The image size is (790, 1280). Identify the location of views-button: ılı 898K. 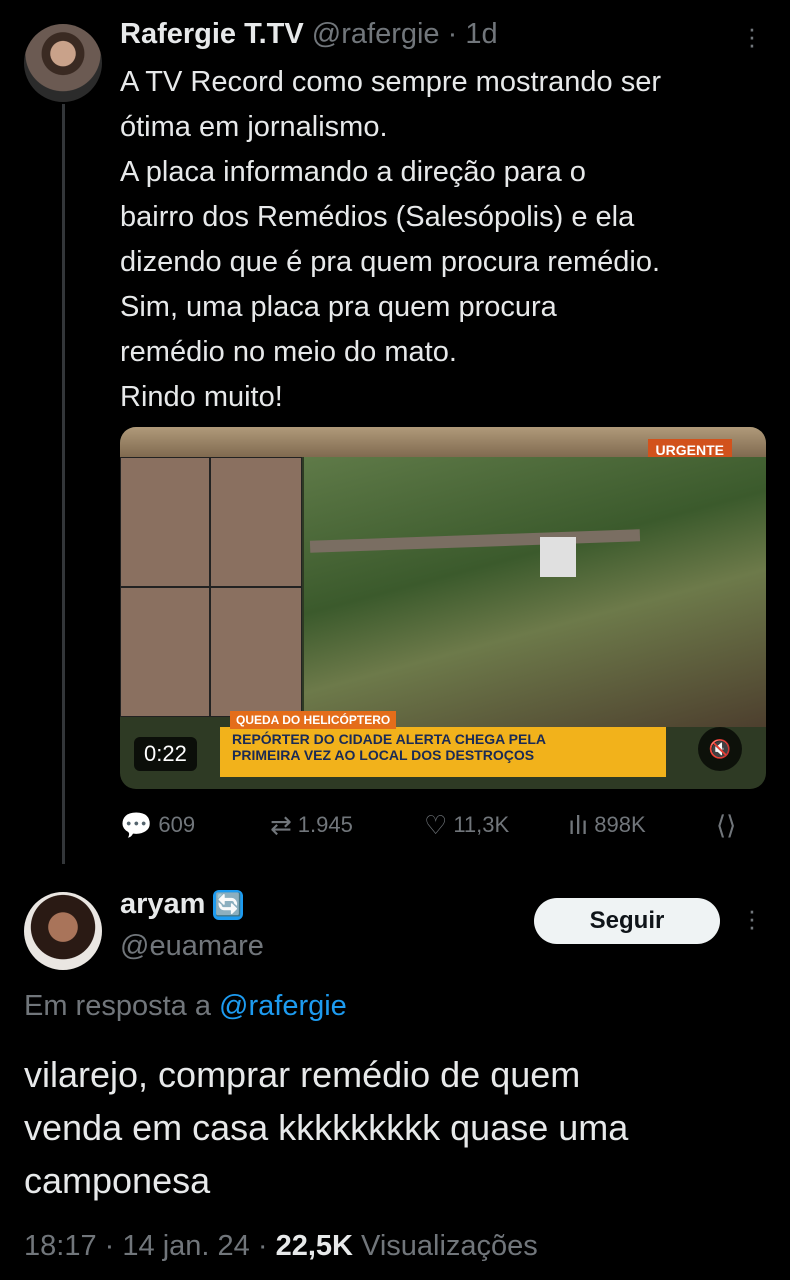
(607, 825).